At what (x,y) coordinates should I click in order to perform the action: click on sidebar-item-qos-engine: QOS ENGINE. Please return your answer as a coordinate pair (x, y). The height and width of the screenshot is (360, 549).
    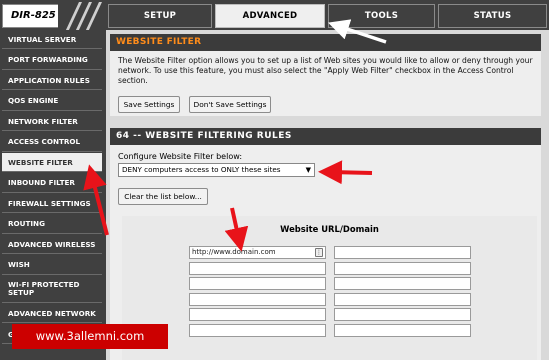
    Looking at the image, I should click on (52, 101).